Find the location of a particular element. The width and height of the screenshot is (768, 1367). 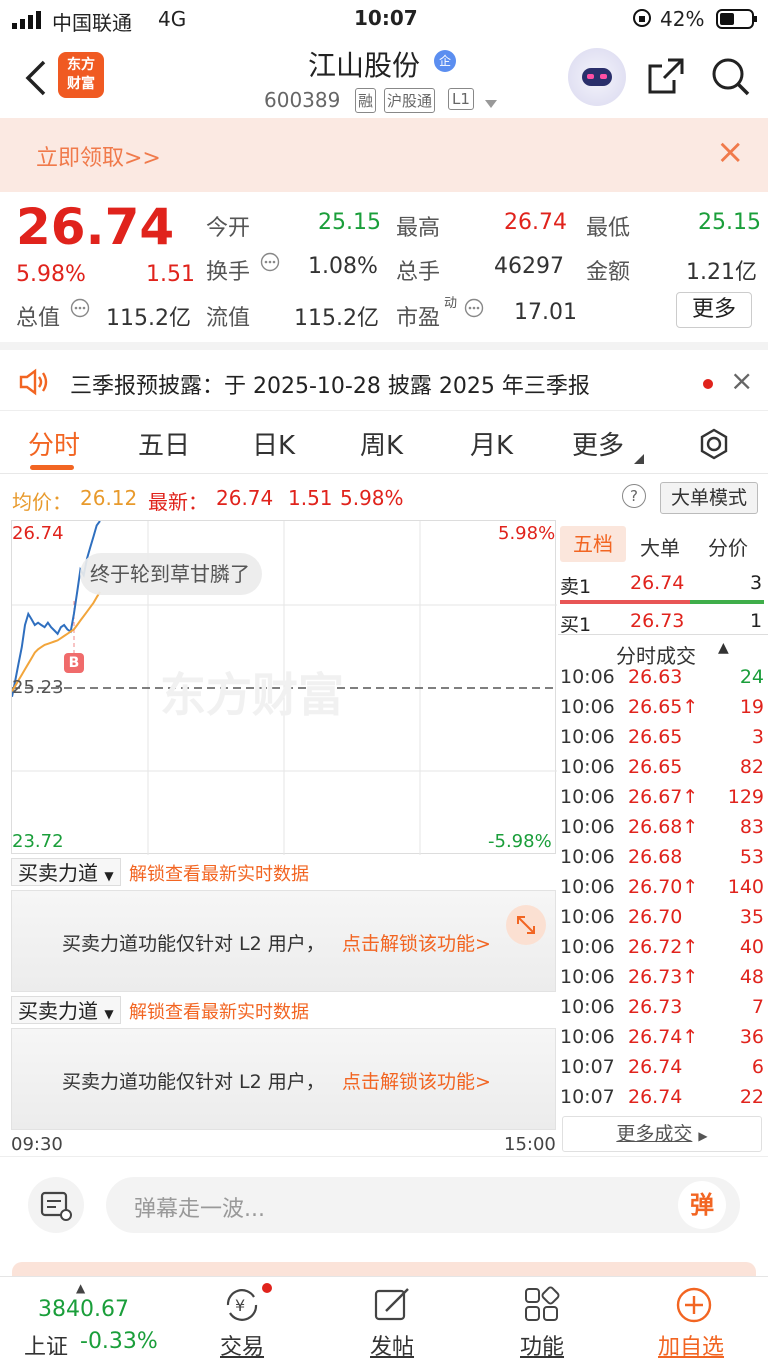

trade-row: 10:06 26.72↑ 40 is located at coordinates (663, 951).